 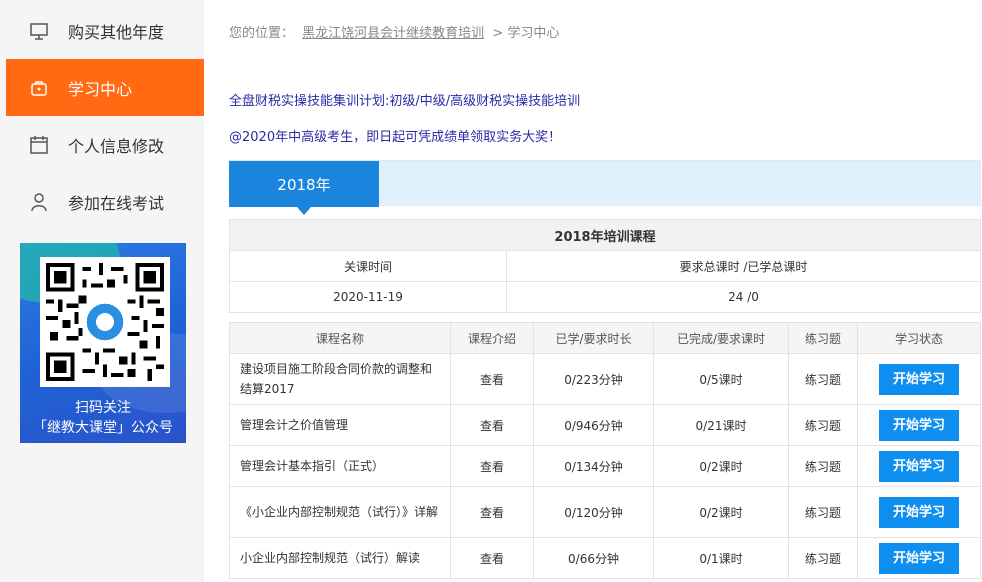 I want to click on summary-hours: 24 /0, so click(x=743, y=297).